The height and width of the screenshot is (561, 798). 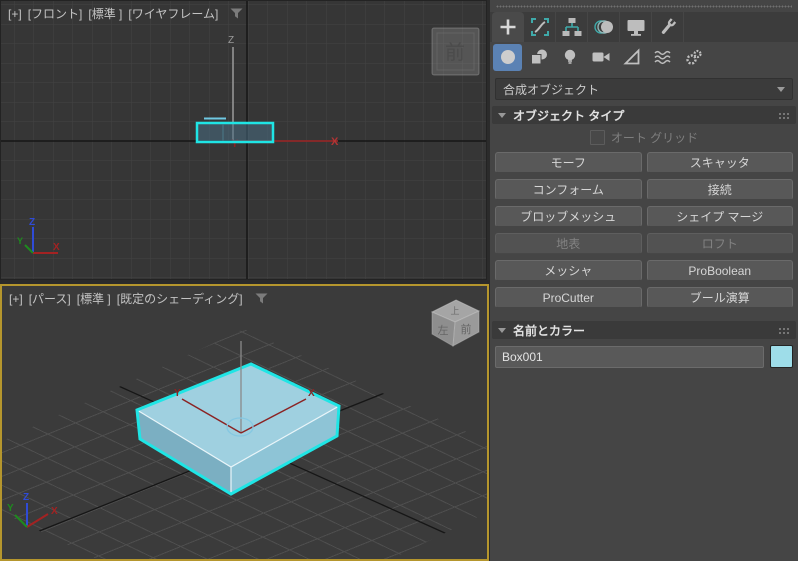 What do you see at coordinates (50, 298) in the screenshot?
I see `viewport-menu-view: [パース]` at bounding box center [50, 298].